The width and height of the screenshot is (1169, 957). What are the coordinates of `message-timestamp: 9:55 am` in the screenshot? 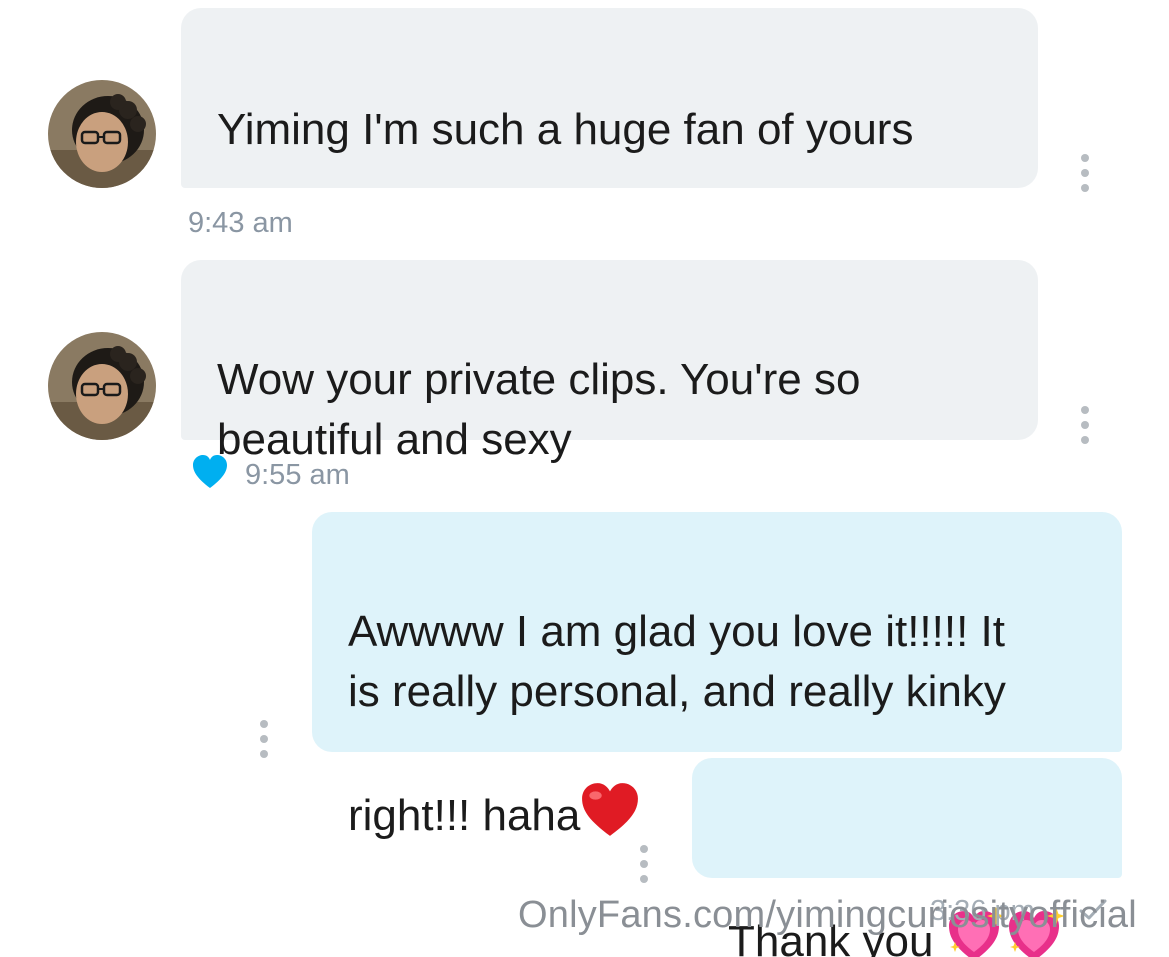 It's located at (297, 475).